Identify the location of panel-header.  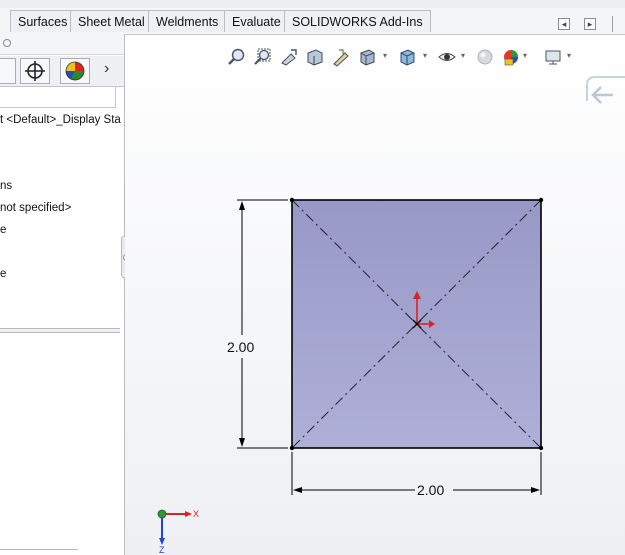
(62, 44).